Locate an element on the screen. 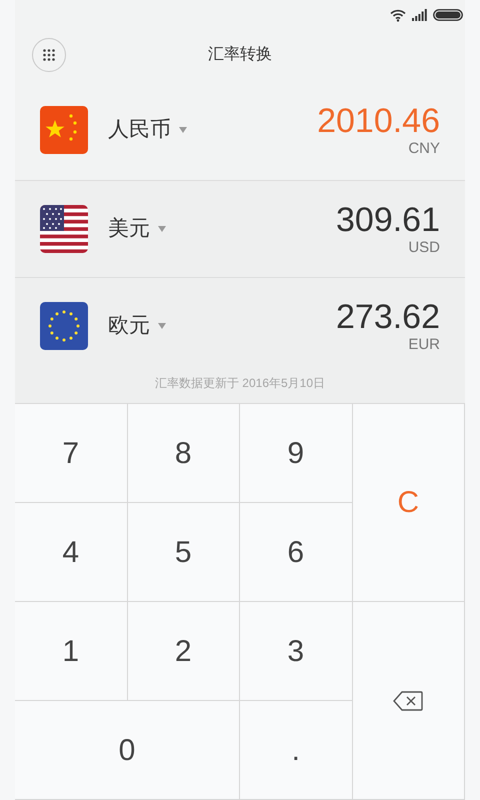  grid-icon is located at coordinates (49, 55).